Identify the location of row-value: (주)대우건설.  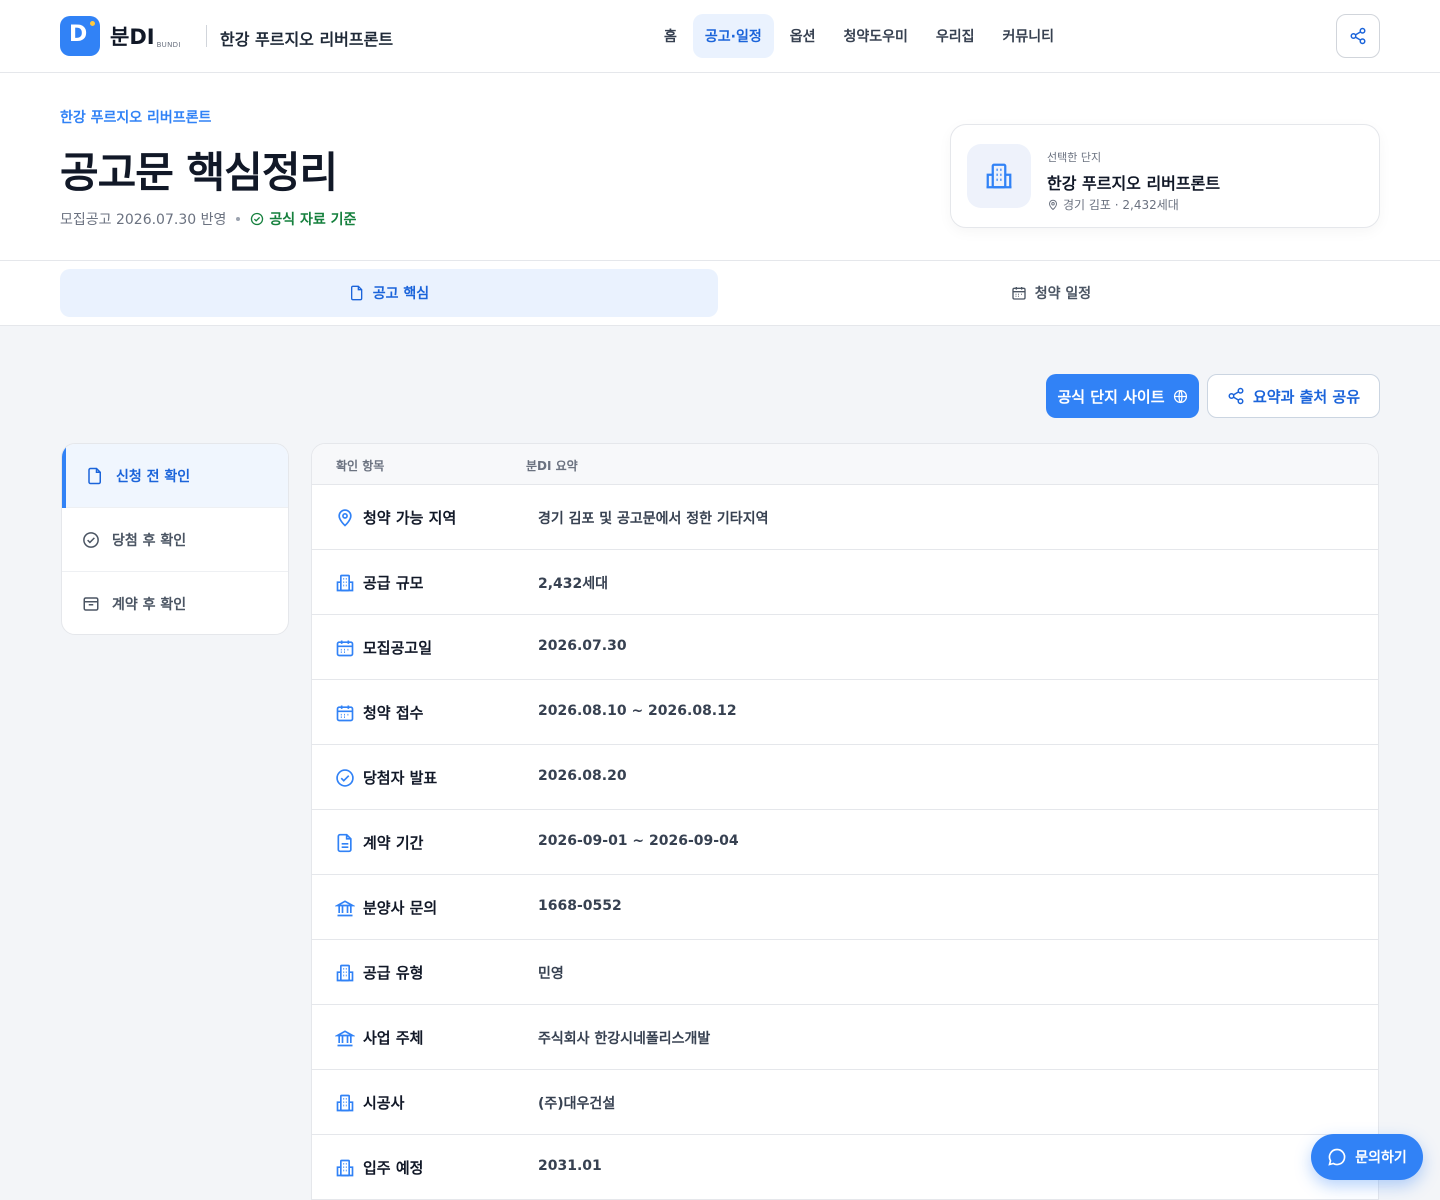
(577, 1104).